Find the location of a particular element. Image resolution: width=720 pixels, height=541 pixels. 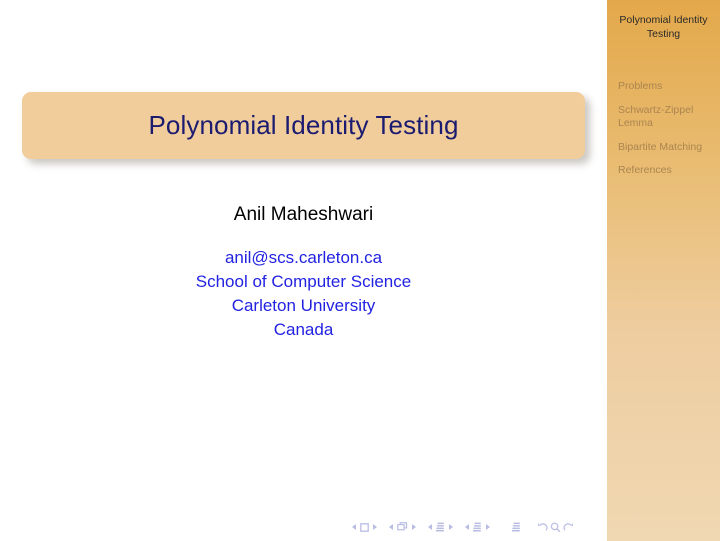

nav-group-slide is located at coordinates (364, 527).